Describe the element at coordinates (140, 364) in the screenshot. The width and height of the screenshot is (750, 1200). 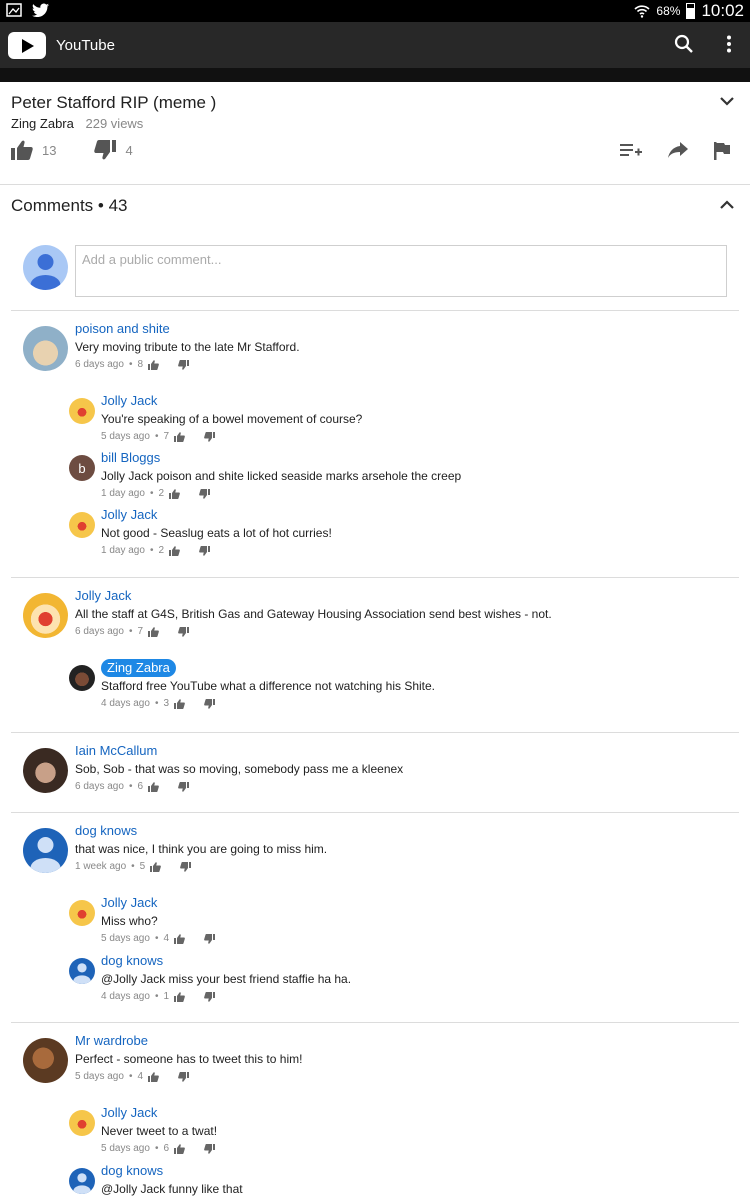
I see `comment-like-count: 8` at that location.